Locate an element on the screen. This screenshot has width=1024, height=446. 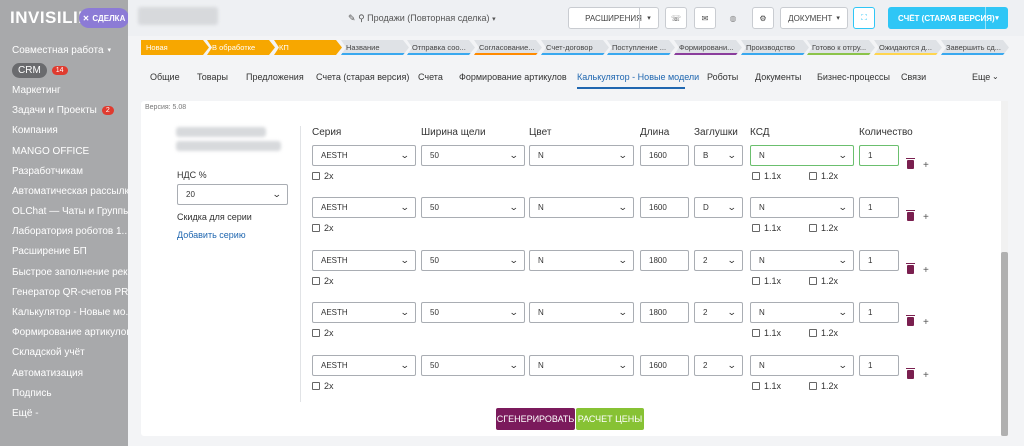
tab-item: Еще is located at coordinates (981, 77).